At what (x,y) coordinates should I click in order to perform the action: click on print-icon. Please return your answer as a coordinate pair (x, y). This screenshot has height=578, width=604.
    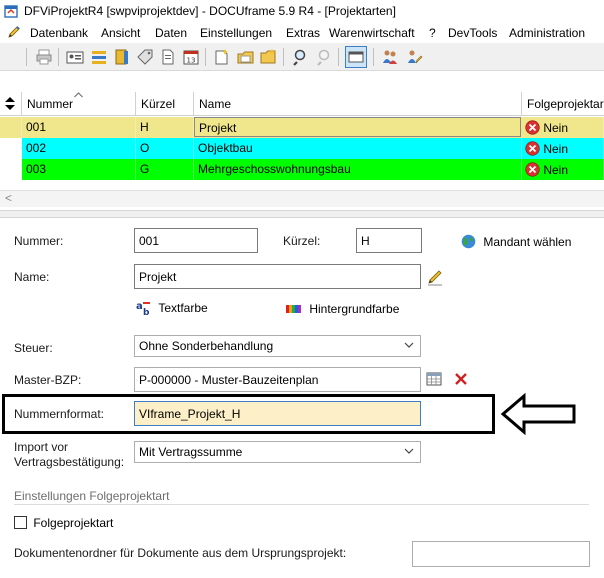
    Looking at the image, I should click on (44, 57).